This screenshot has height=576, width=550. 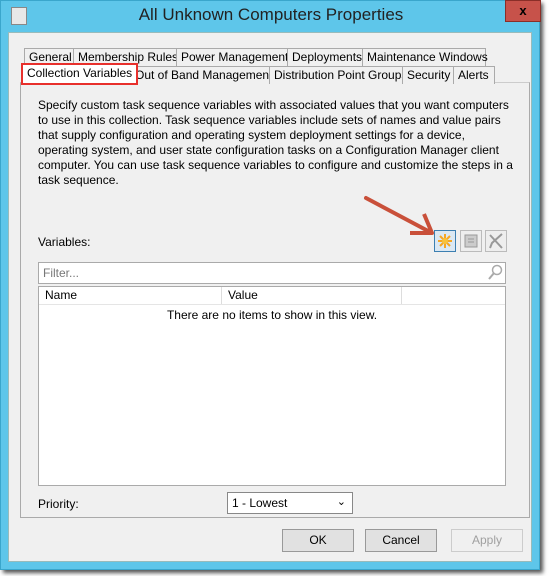 I want to click on chevron-down-icon: ⌄, so click(x=341, y=502).